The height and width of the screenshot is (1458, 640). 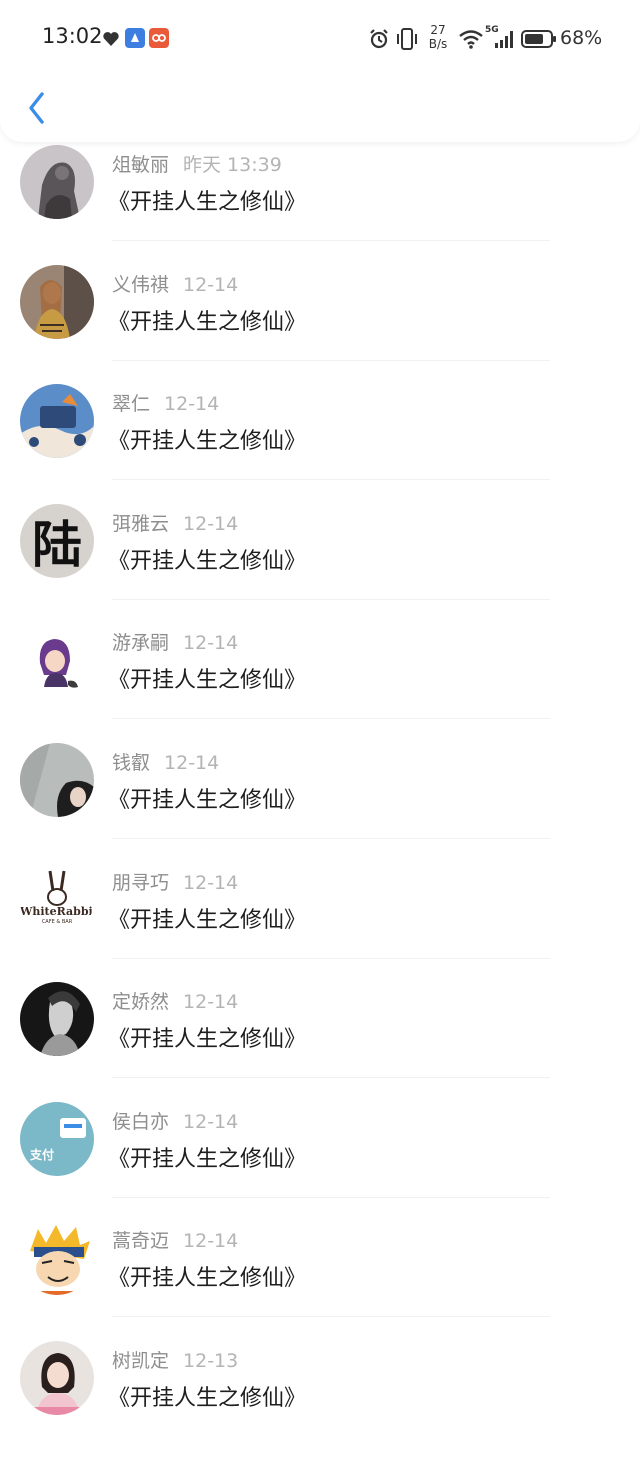 What do you see at coordinates (211, 1360) in the screenshot?
I see `comment-date: 12-13` at bounding box center [211, 1360].